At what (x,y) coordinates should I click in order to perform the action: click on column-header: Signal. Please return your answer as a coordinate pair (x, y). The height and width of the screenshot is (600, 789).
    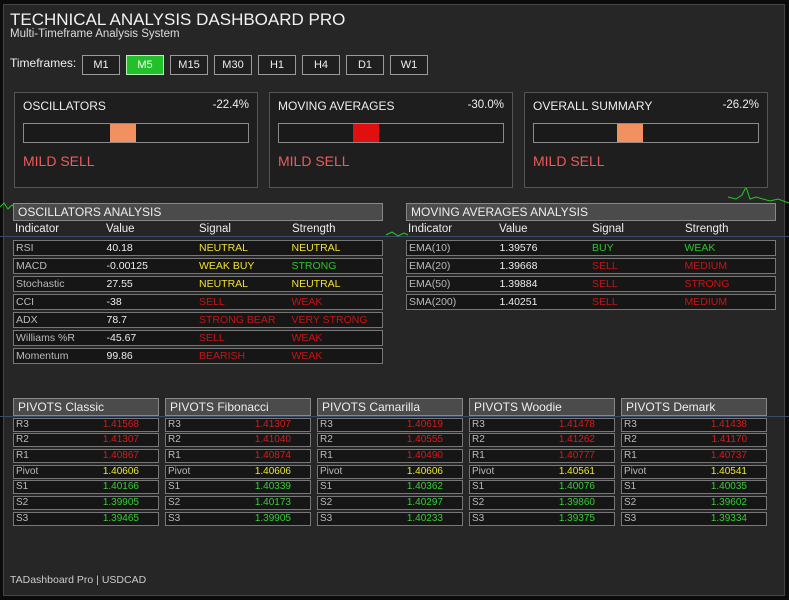
    Looking at the image, I should click on (215, 229).